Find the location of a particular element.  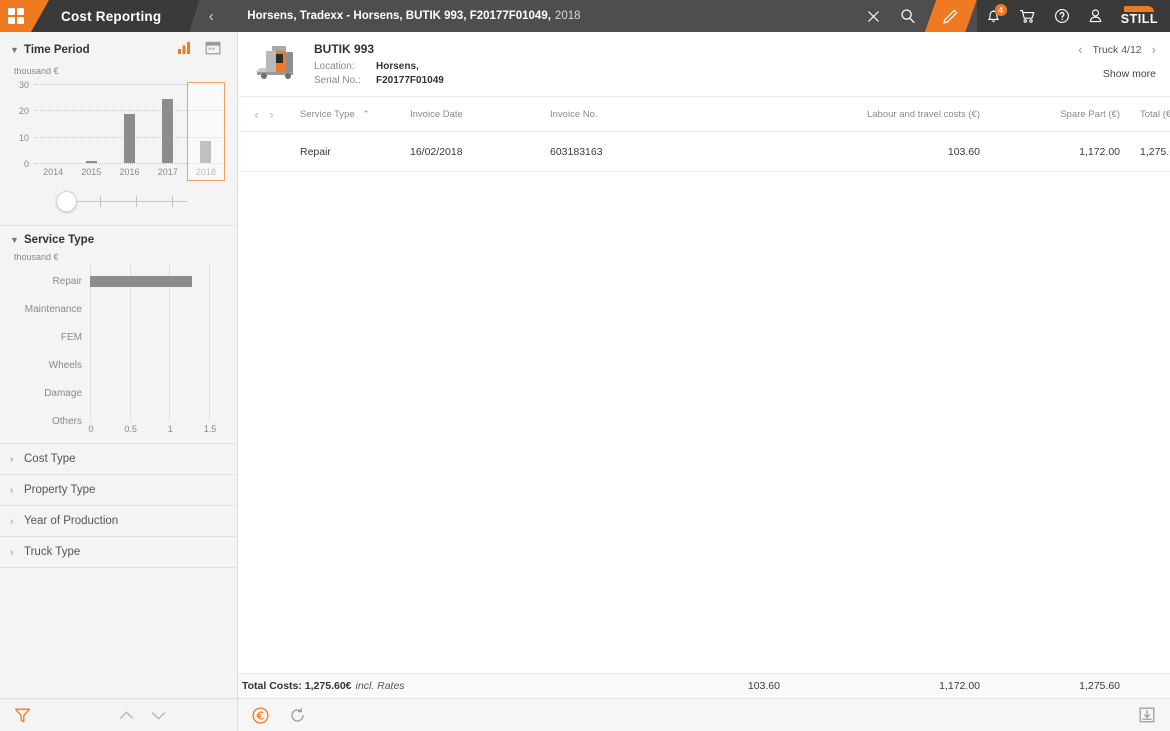

totals-label-wrap: Total Costs: 1,275.60€ incl. Rates is located at coordinates (389, 686).